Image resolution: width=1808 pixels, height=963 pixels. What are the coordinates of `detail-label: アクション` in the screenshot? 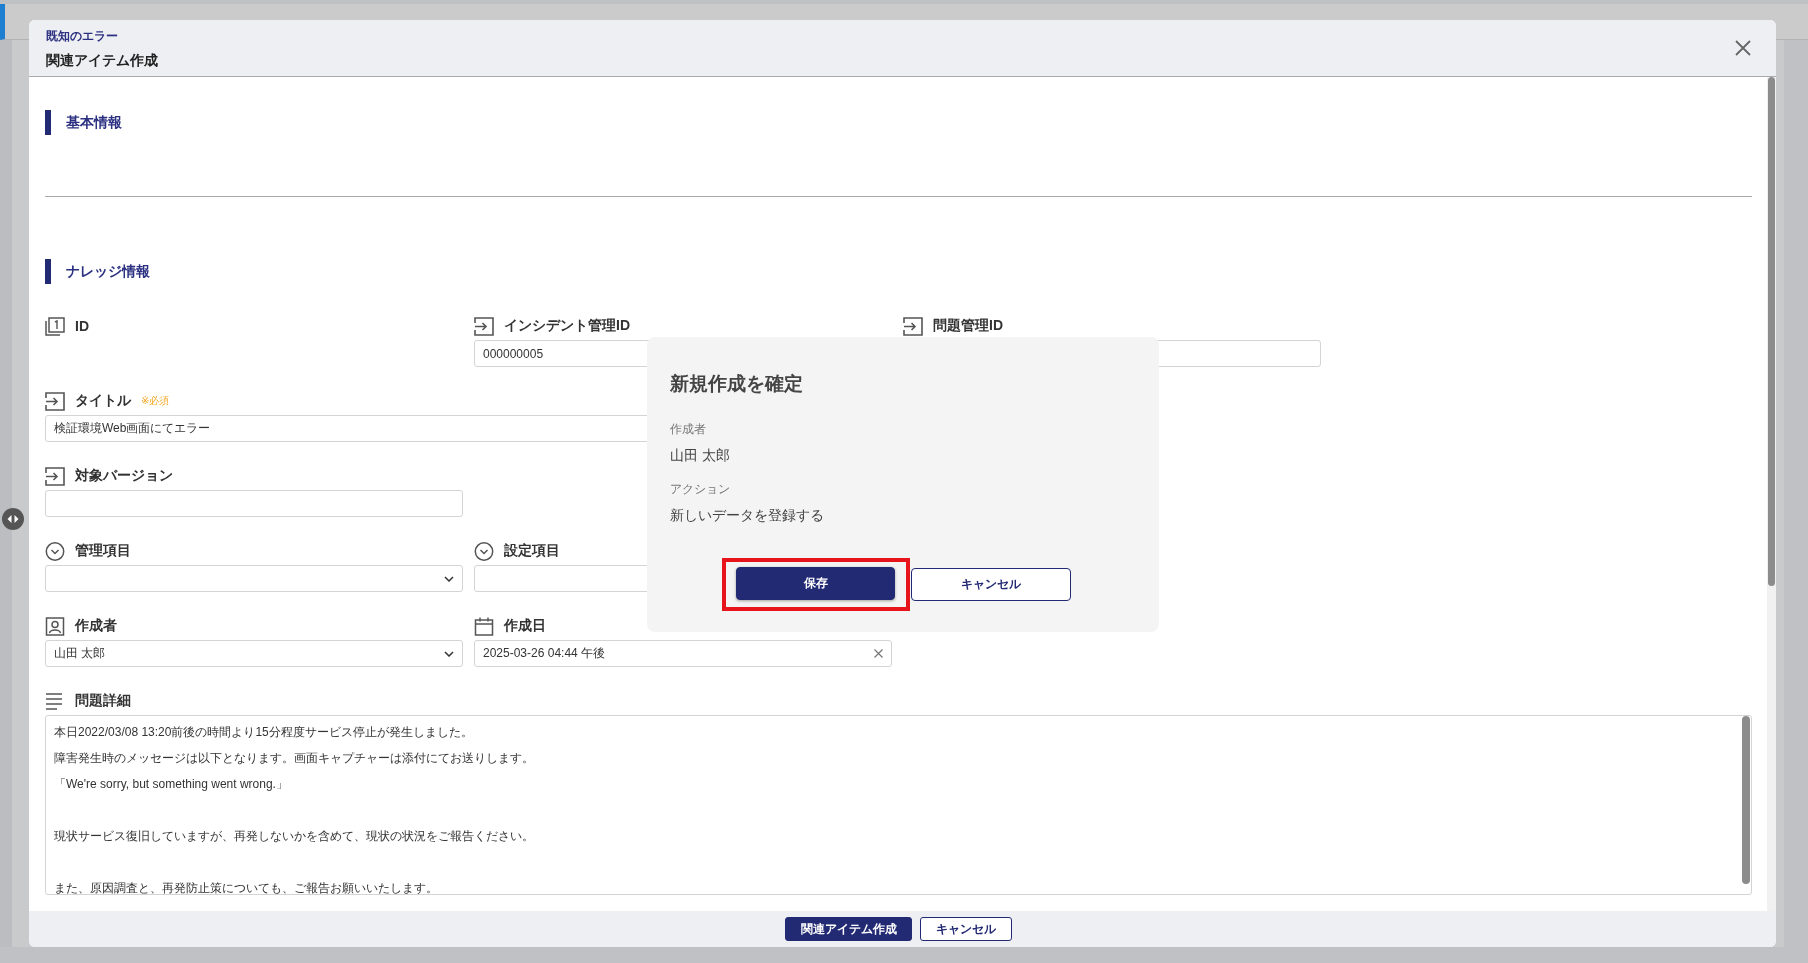 It's located at (700, 489).